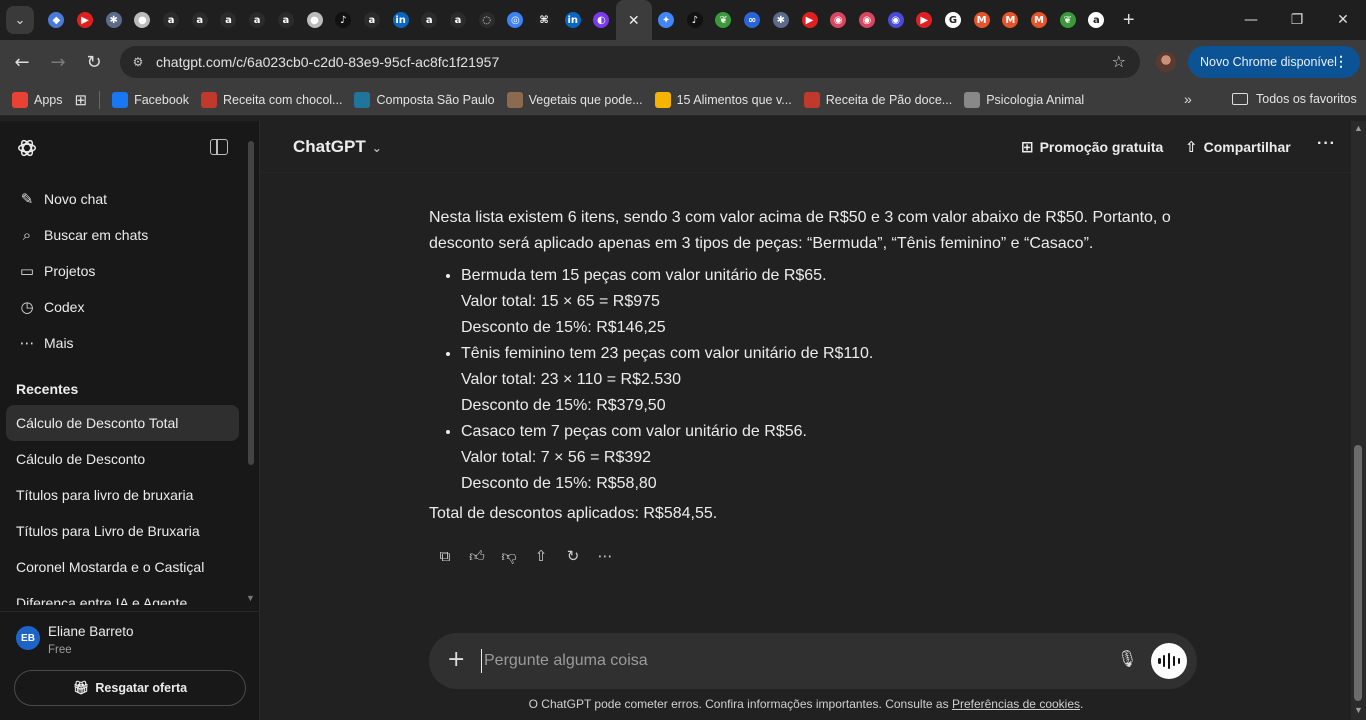 This screenshot has width=1366, height=720. I want to click on thumbs-up-icon: 👍︎, so click(477, 556).